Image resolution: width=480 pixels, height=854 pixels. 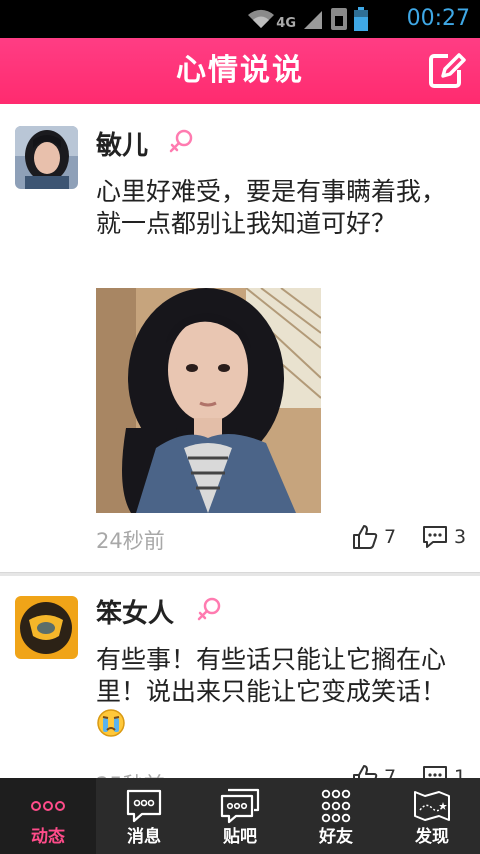 I want to click on status-icons: 4G, so click(x=307, y=19).